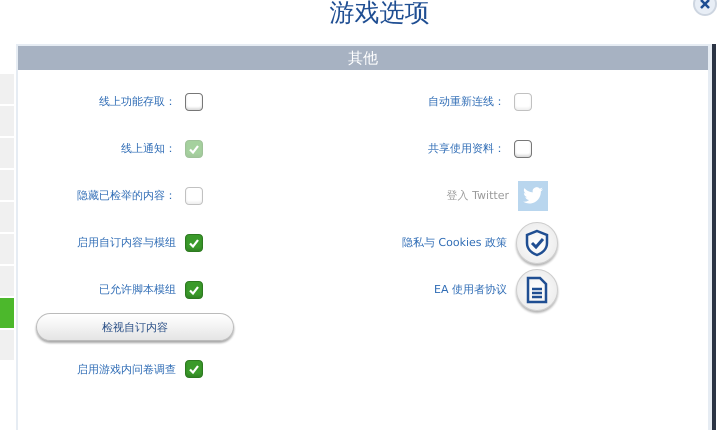 The image size is (719, 430). Describe the element at coordinates (148, 148) in the screenshot. I see `option-label: 线上通知：` at that location.